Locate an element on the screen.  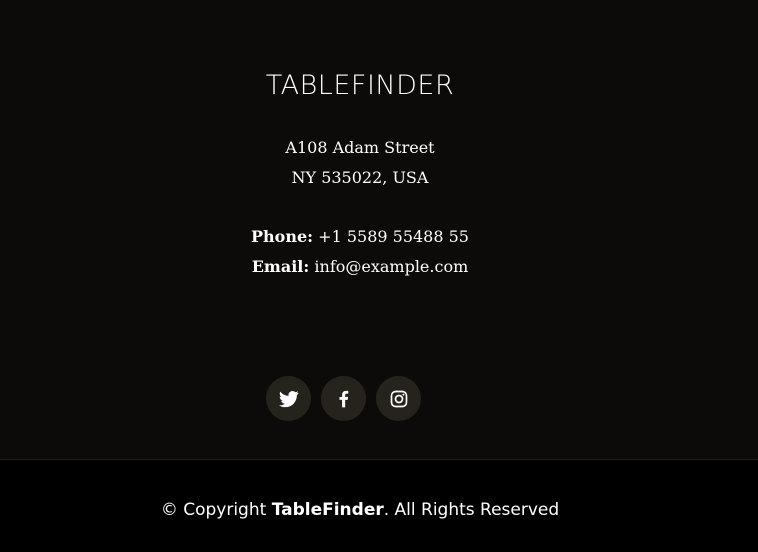
twitter-link is located at coordinates (288, 398).